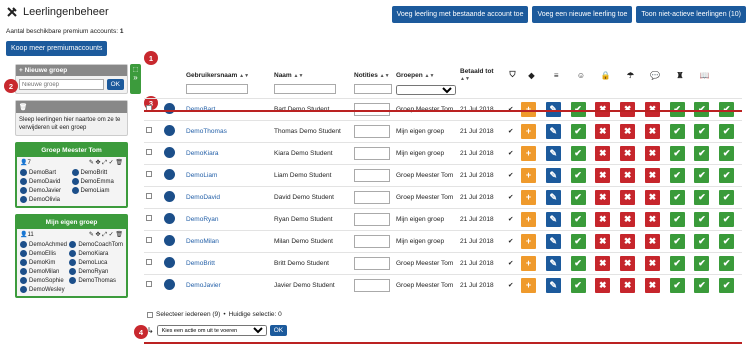 Image resolution: width=750 pixels, height=348 pixels. What do you see at coordinates (211, 330) in the screenshot?
I see `action-select: Kies een actie om uit te voeren` at bounding box center [211, 330].